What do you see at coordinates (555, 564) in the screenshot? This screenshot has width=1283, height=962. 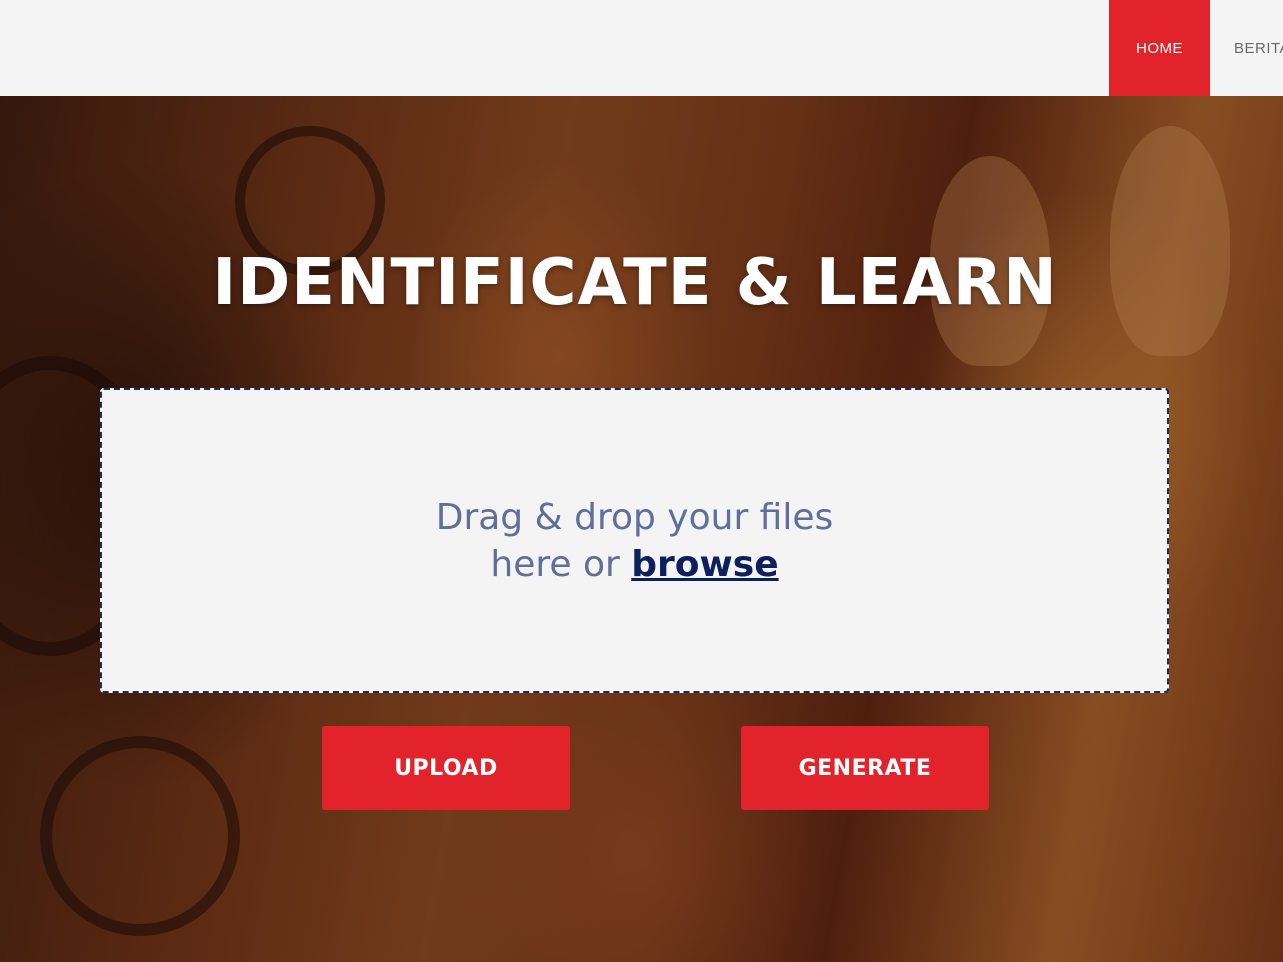 I see `dropzone-instruction-prefix: here or` at bounding box center [555, 564].